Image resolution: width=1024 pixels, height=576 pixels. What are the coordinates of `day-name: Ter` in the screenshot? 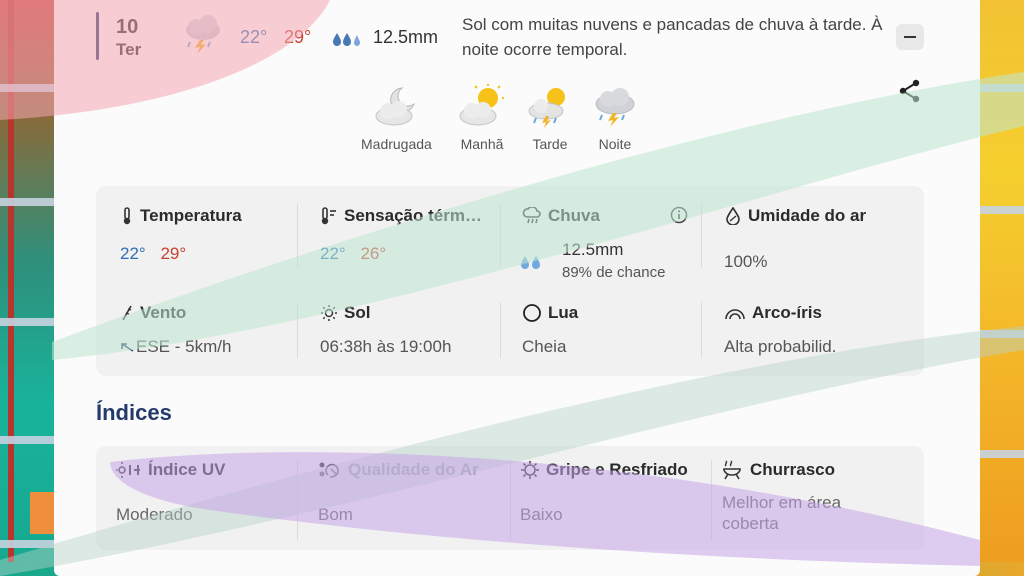 It's located at (129, 49).